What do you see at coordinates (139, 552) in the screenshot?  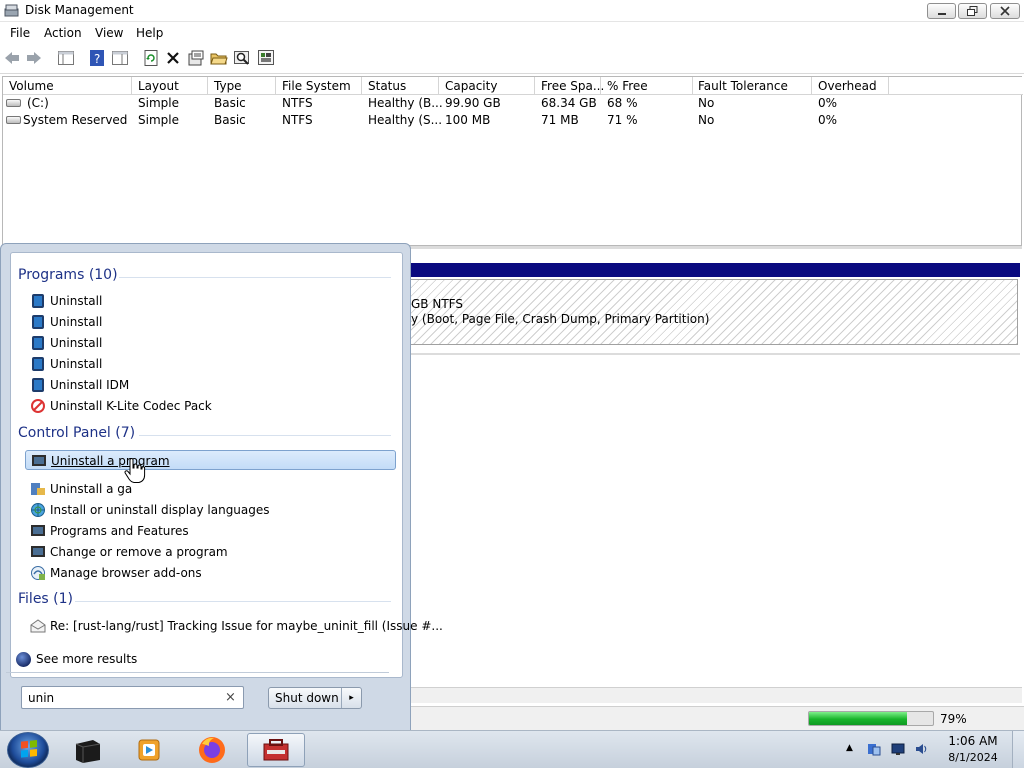 I see `result-label: Change or remove a program` at bounding box center [139, 552].